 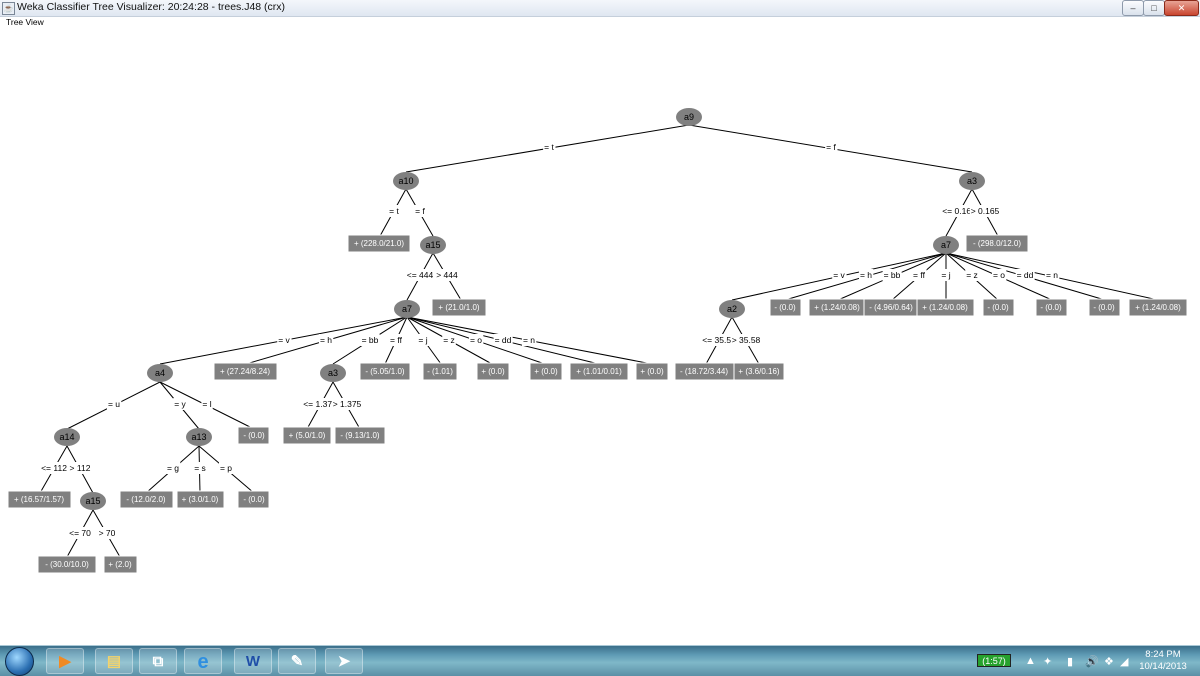 What do you see at coordinates (200, 499) in the screenshot?
I see `tree-leaf: + (3.0/1.0)` at bounding box center [200, 499].